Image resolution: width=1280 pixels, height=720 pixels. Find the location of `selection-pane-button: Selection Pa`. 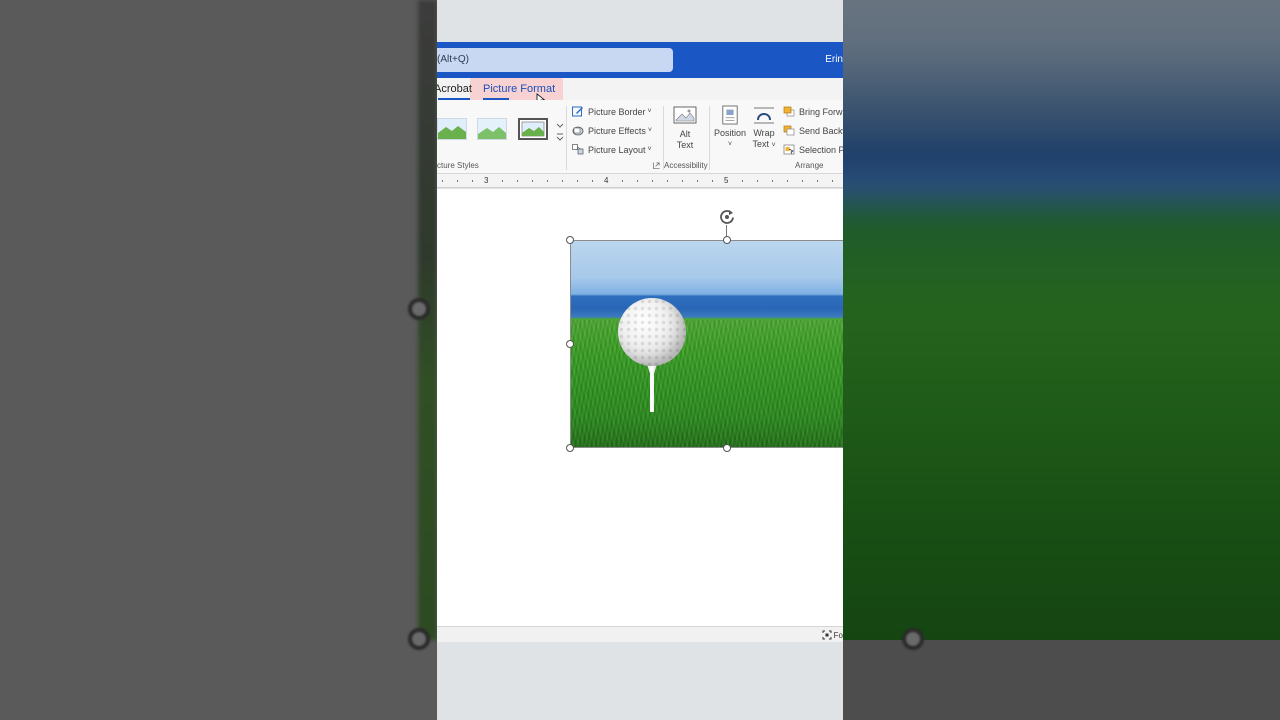

selection-pane-button: Selection Pa is located at coordinates (813, 149).